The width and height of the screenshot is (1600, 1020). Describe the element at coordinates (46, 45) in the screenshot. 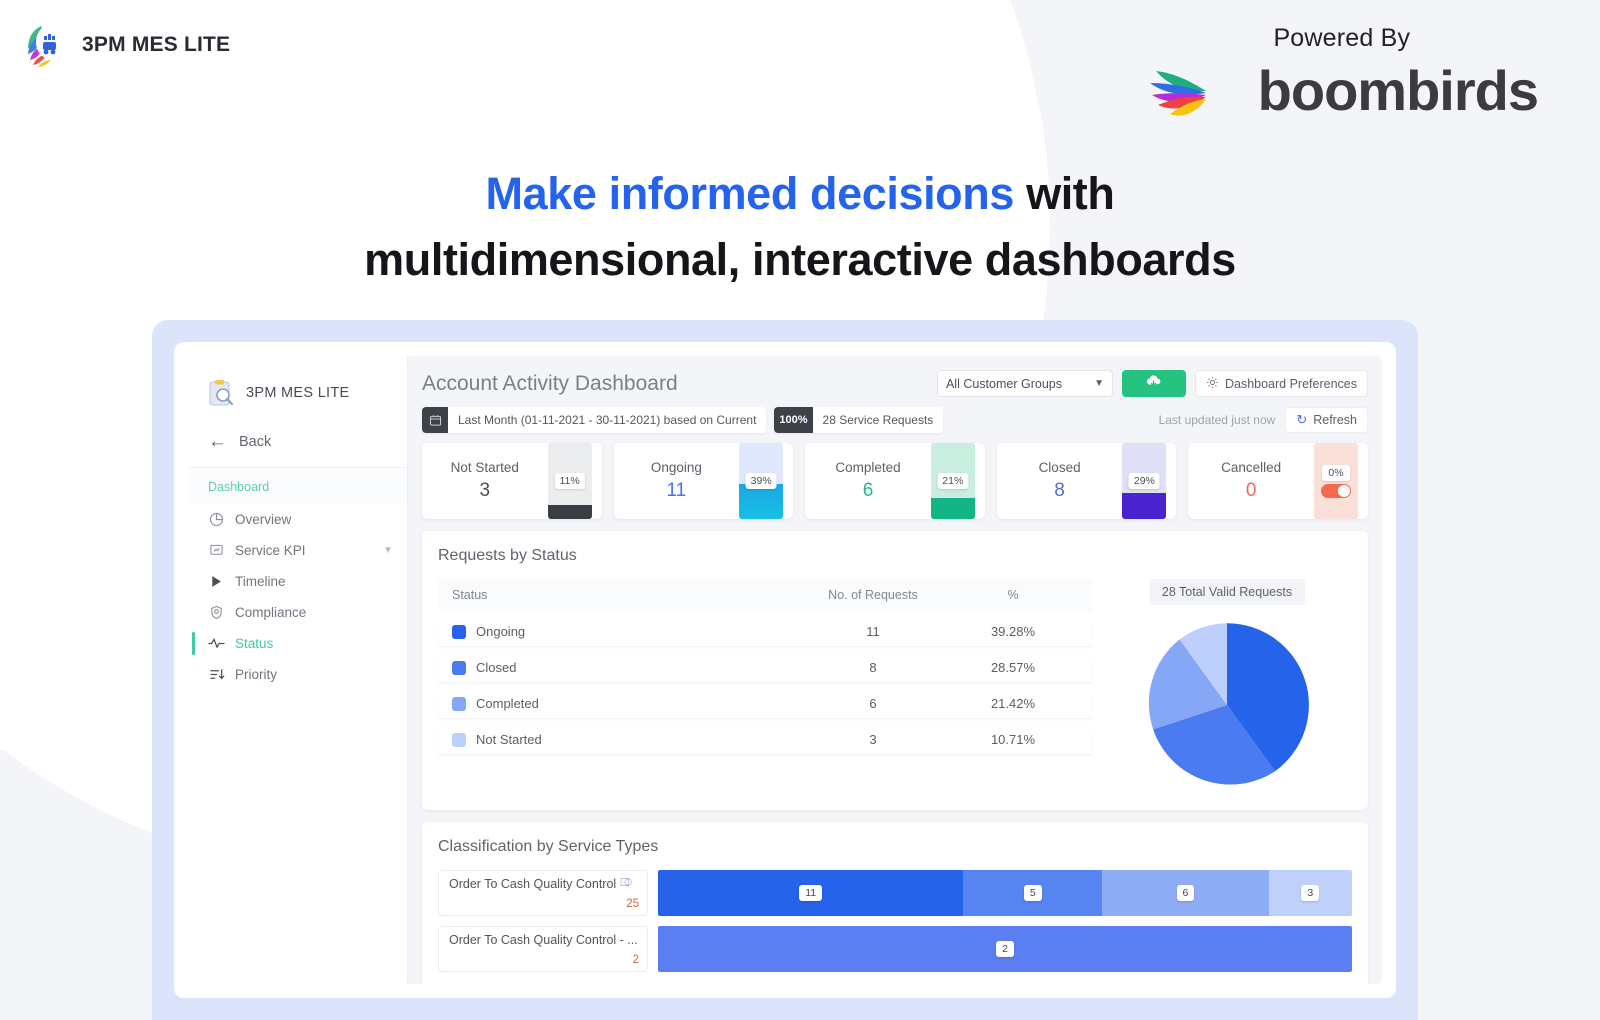

I see `mes-lite-logo-icon` at that location.